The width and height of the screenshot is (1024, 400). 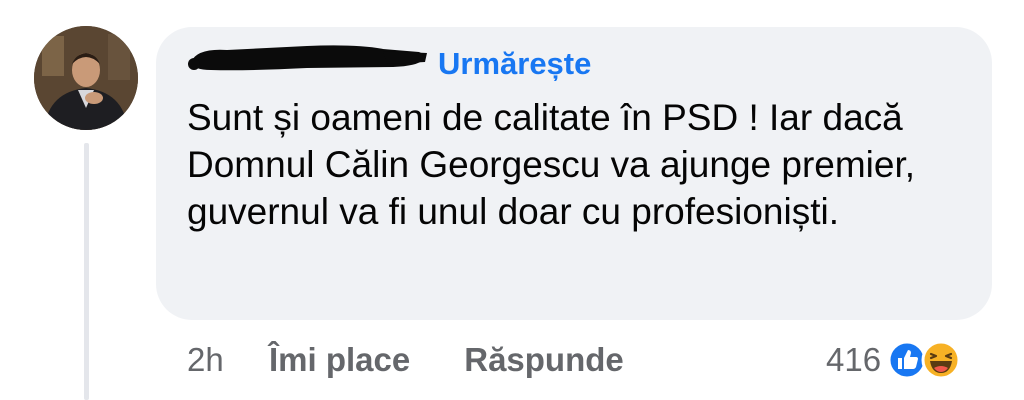 I want to click on like-button: Îmi place, so click(x=339, y=360).